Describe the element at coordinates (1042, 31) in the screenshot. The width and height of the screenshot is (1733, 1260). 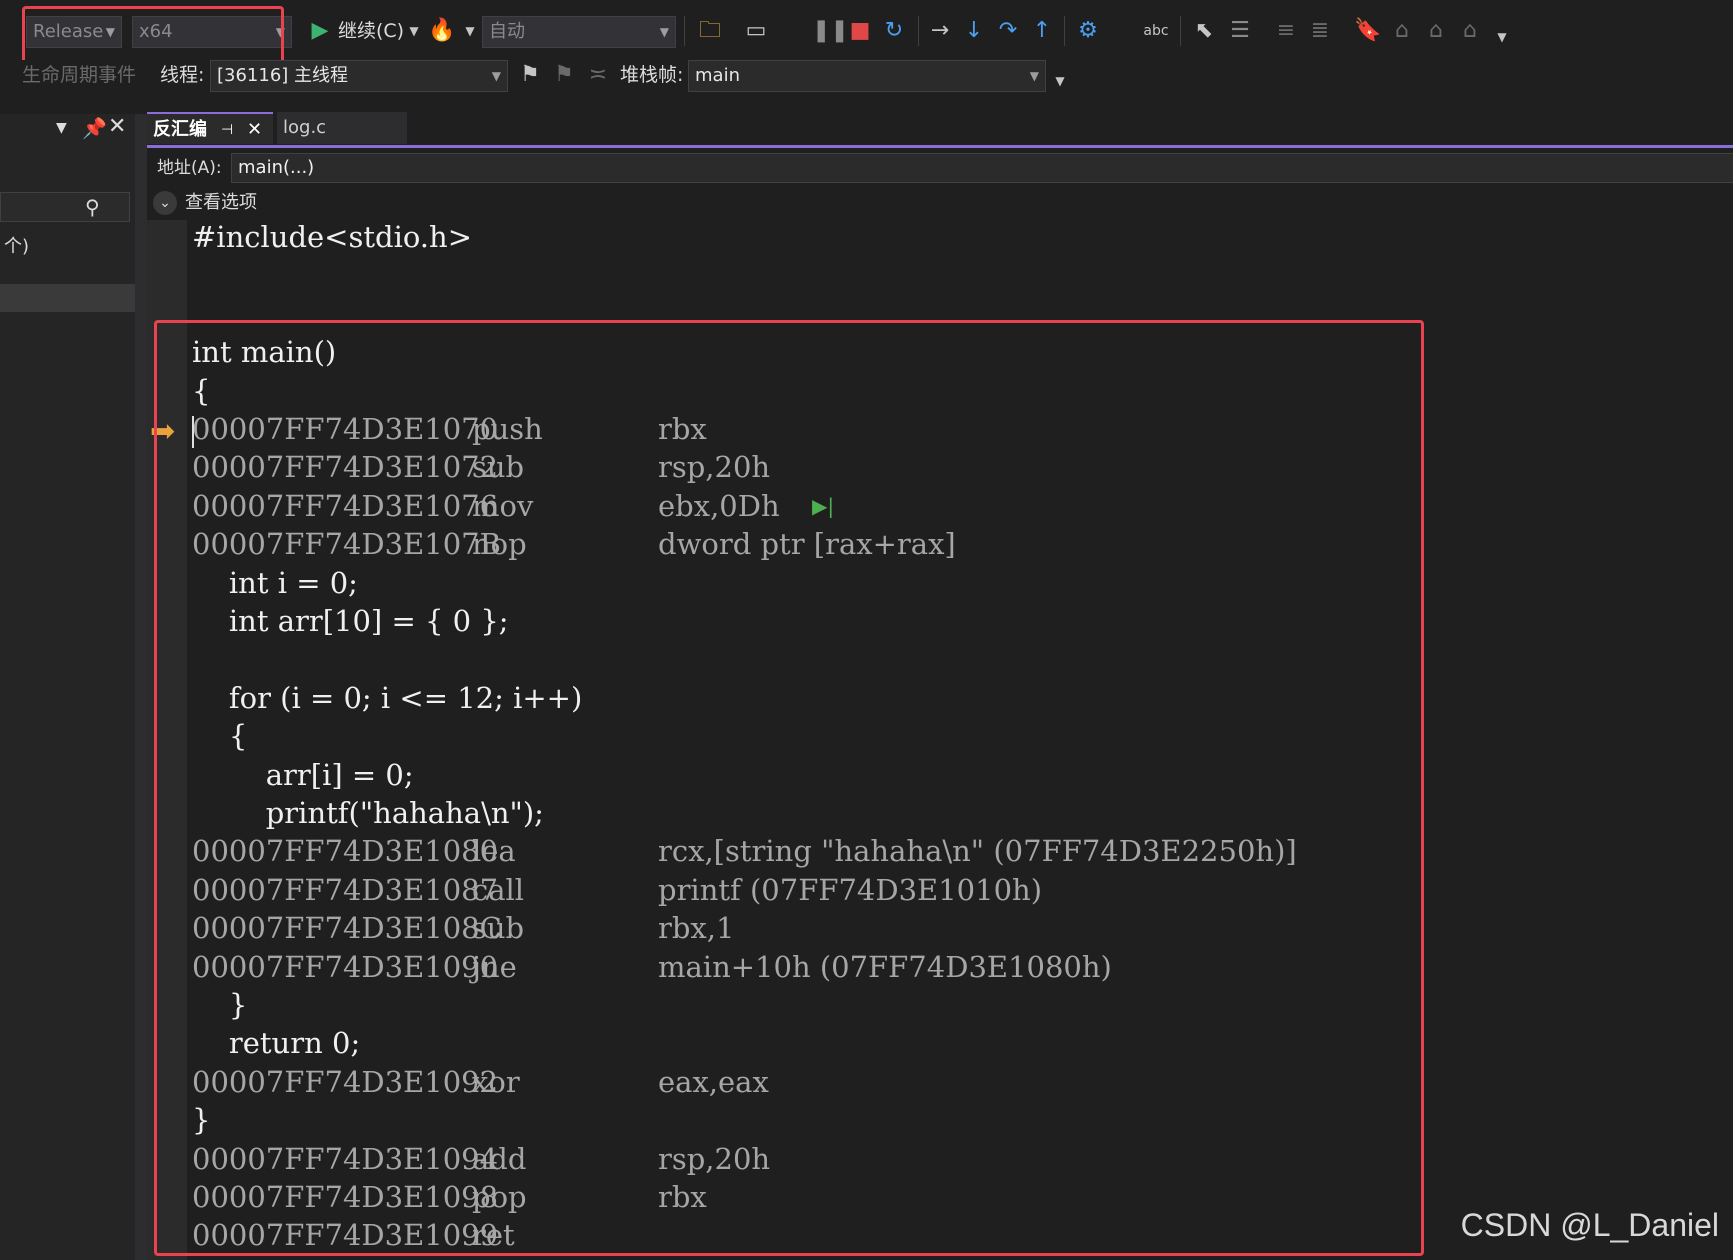
I see `step-out-icon: ↑` at that location.